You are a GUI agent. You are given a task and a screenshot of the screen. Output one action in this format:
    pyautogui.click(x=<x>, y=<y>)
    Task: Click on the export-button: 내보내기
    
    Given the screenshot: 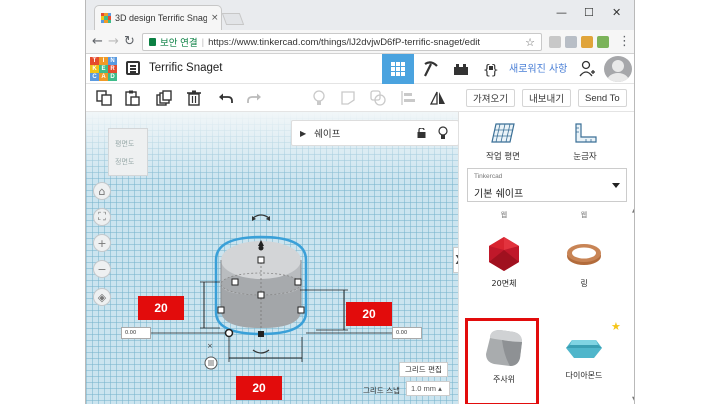 What is the action you would take?
    pyautogui.click(x=546, y=98)
    